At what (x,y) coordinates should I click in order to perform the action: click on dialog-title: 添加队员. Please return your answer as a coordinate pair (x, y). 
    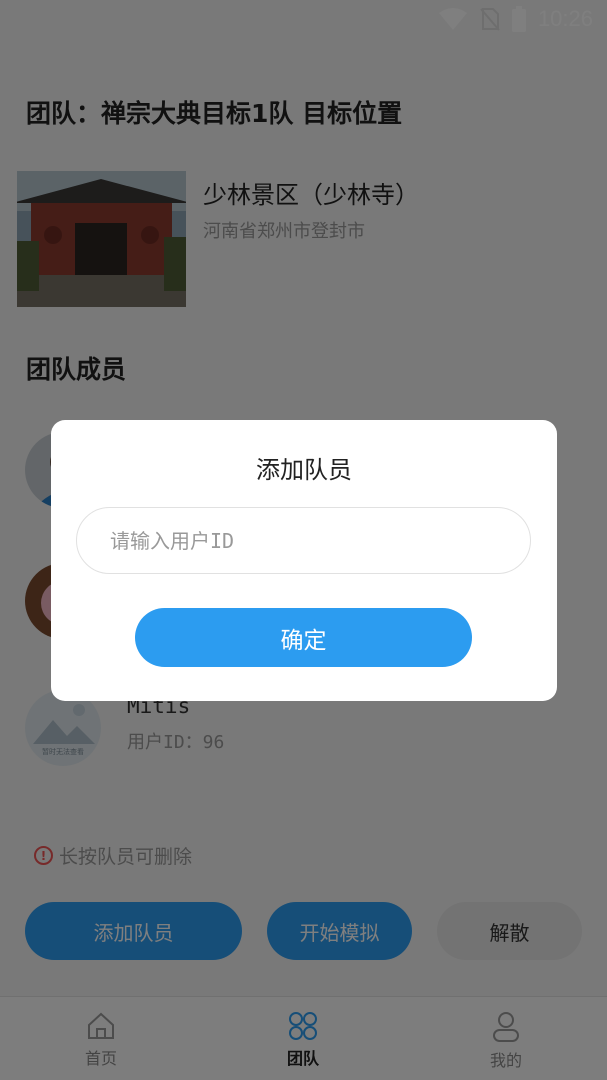
    Looking at the image, I should click on (304, 470).